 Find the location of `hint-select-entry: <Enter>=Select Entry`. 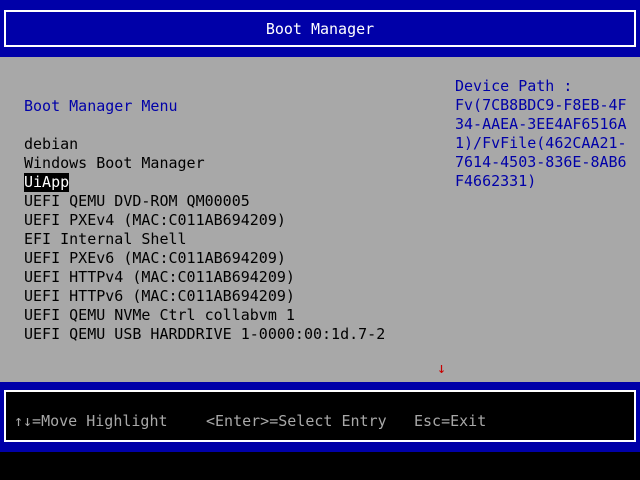

hint-select-entry: <Enter>=Select Entry is located at coordinates (296, 421).